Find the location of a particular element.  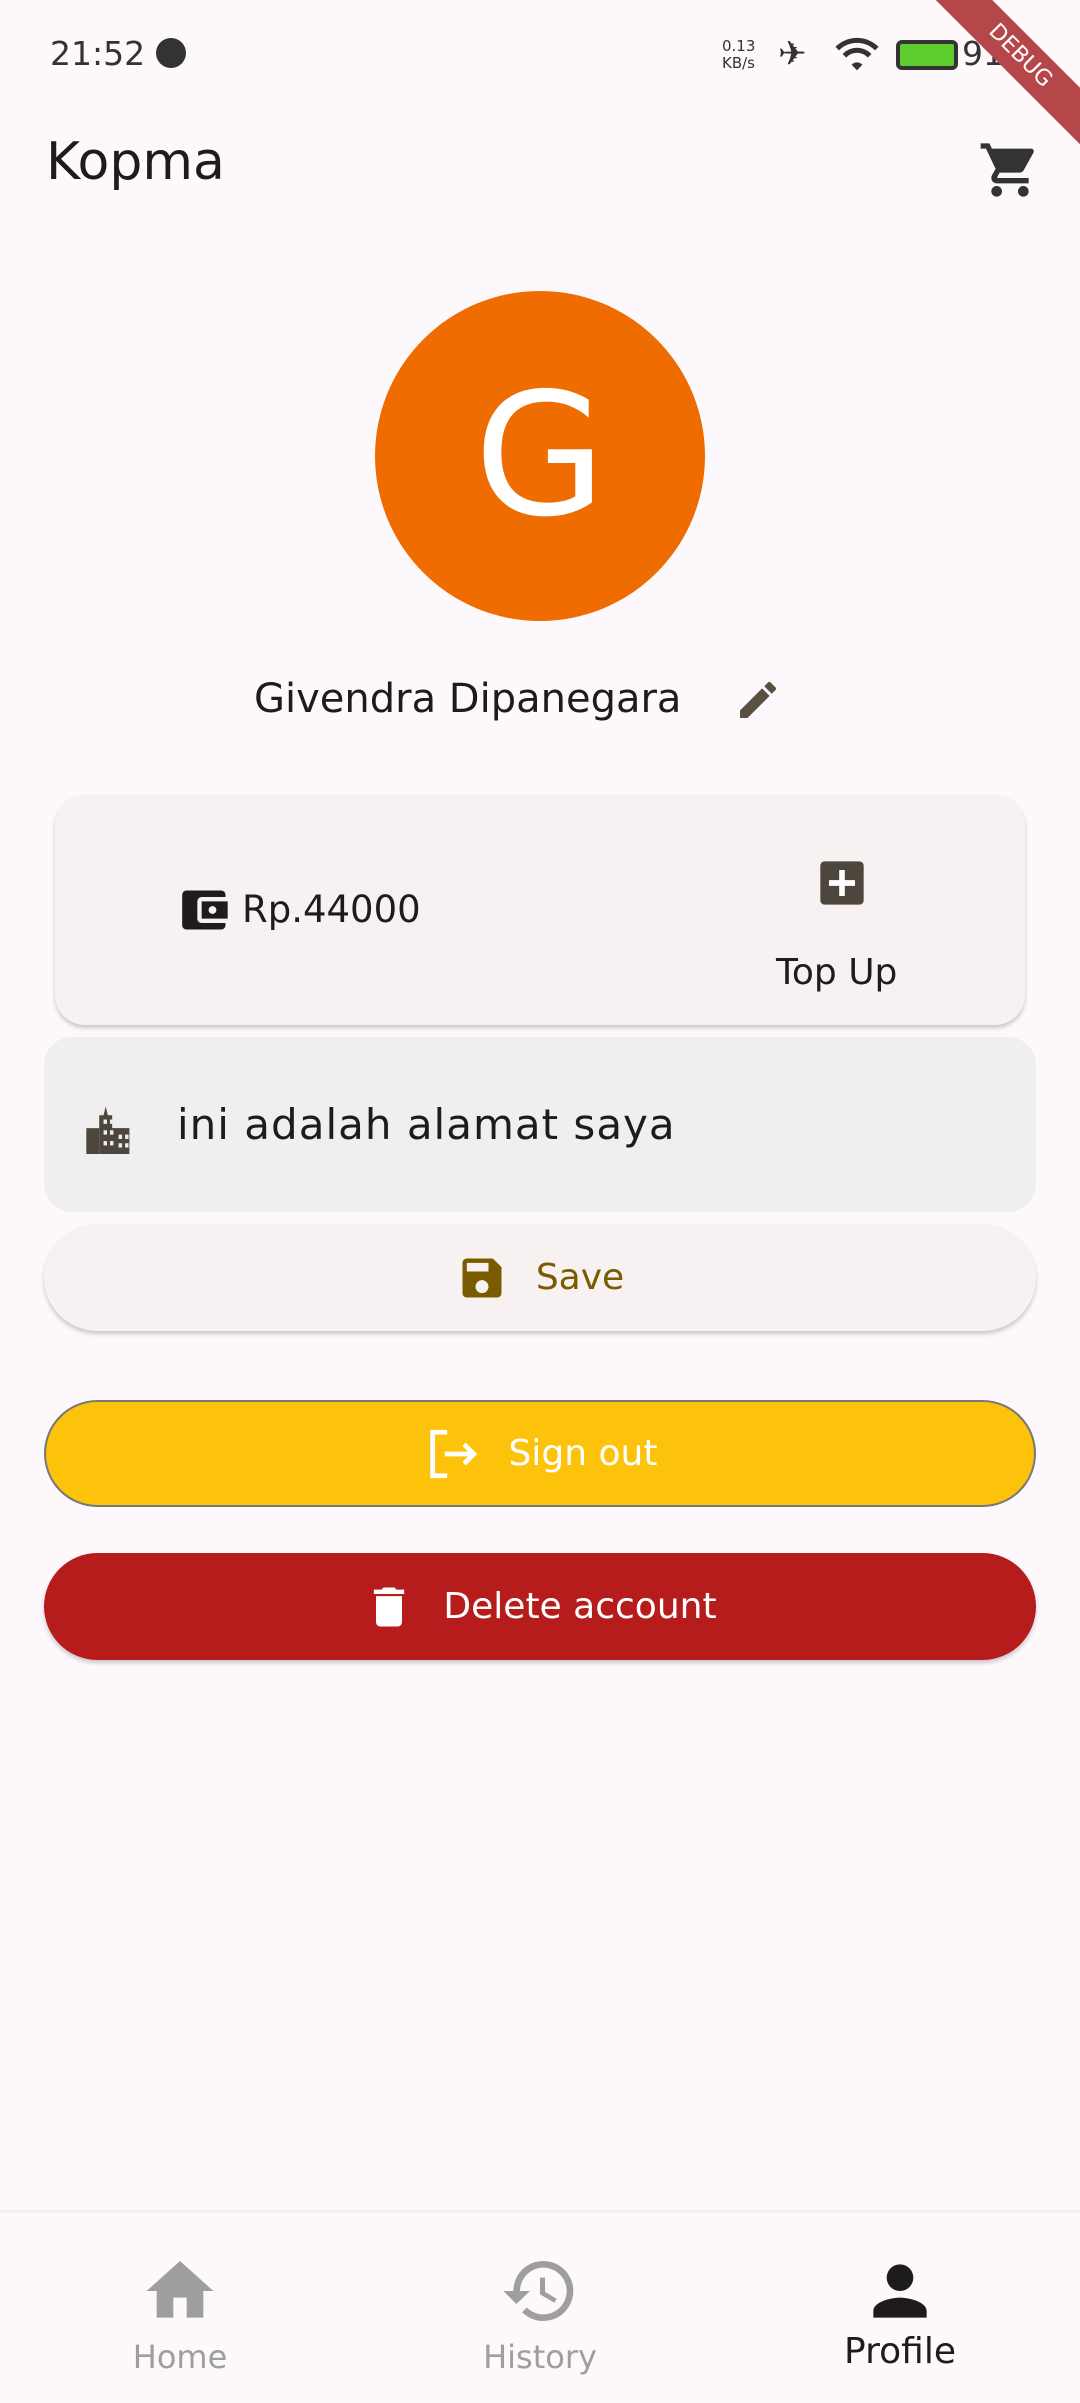

building-icon is located at coordinates (108, 1130).